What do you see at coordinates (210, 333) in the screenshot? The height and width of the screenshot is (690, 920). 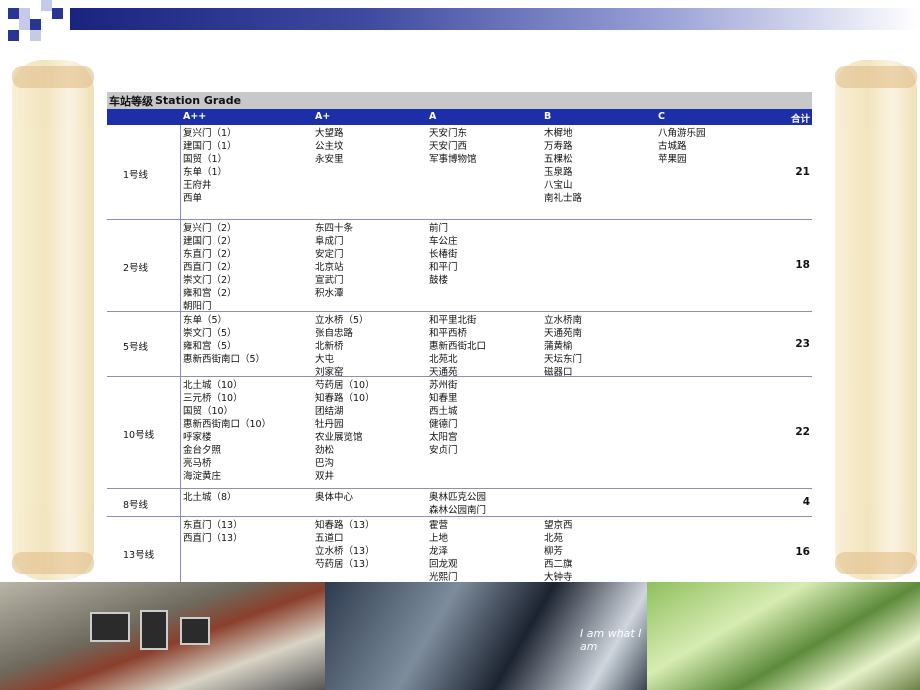 I see `station-name: 崇文门（5）` at bounding box center [210, 333].